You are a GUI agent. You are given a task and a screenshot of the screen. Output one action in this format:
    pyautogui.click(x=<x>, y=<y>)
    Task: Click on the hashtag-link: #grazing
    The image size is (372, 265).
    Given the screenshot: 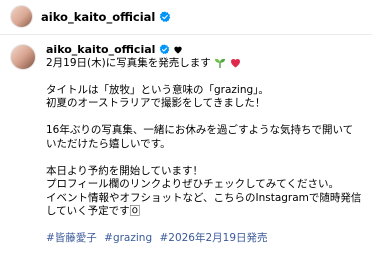 What is the action you would take?
    pyautogui.click(x=128, y=238)
    